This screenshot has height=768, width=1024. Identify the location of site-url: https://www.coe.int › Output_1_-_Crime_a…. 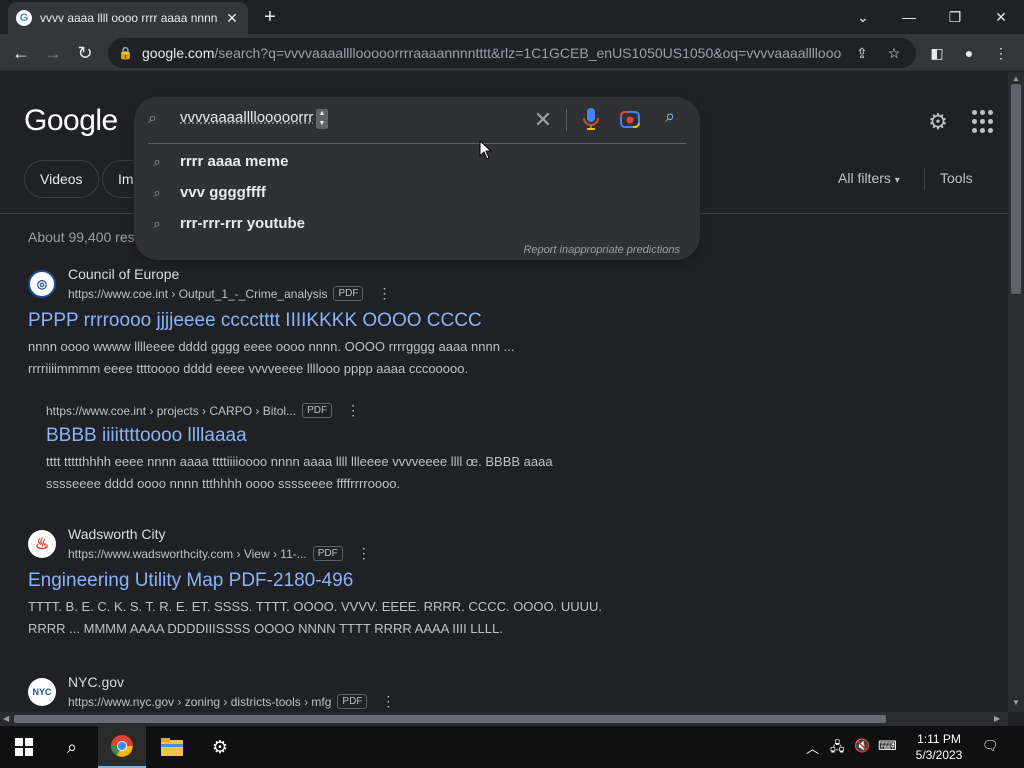
(229, 293).